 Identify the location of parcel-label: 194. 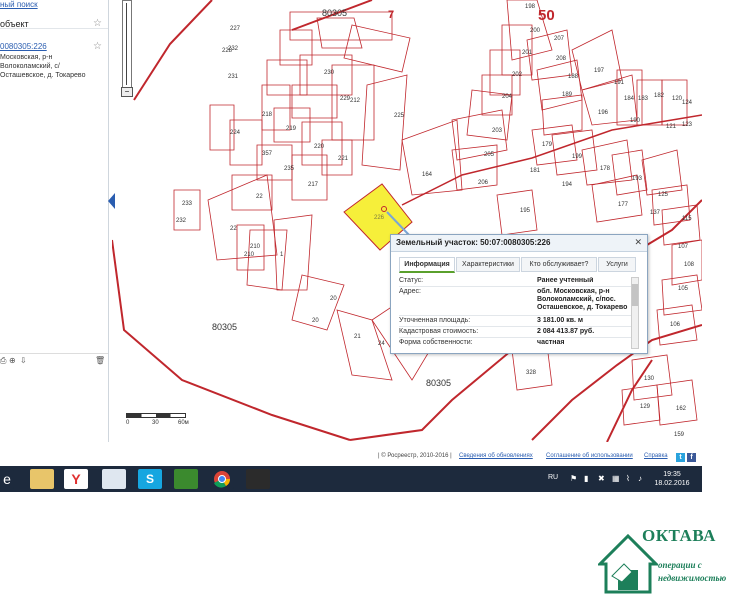
(567, 185).